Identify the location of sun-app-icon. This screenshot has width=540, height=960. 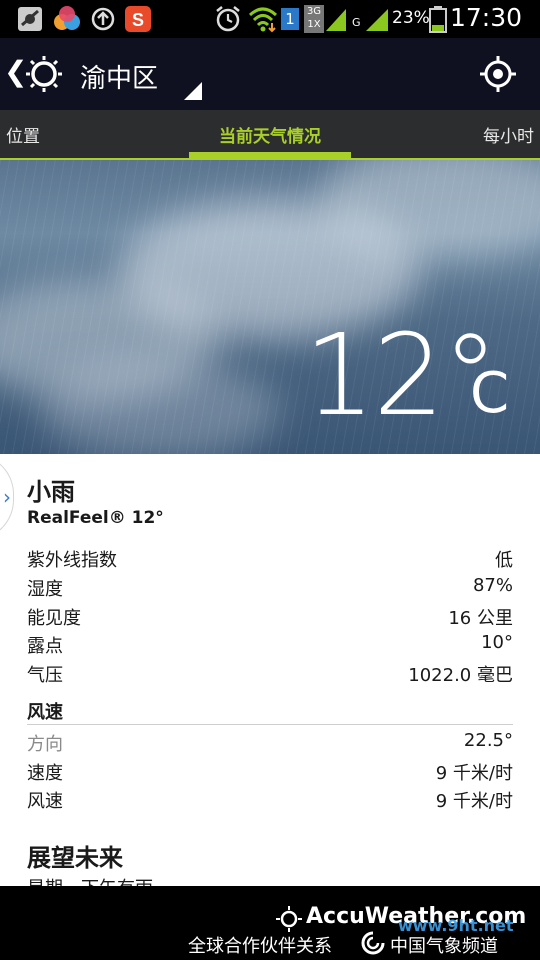
(44, 74).